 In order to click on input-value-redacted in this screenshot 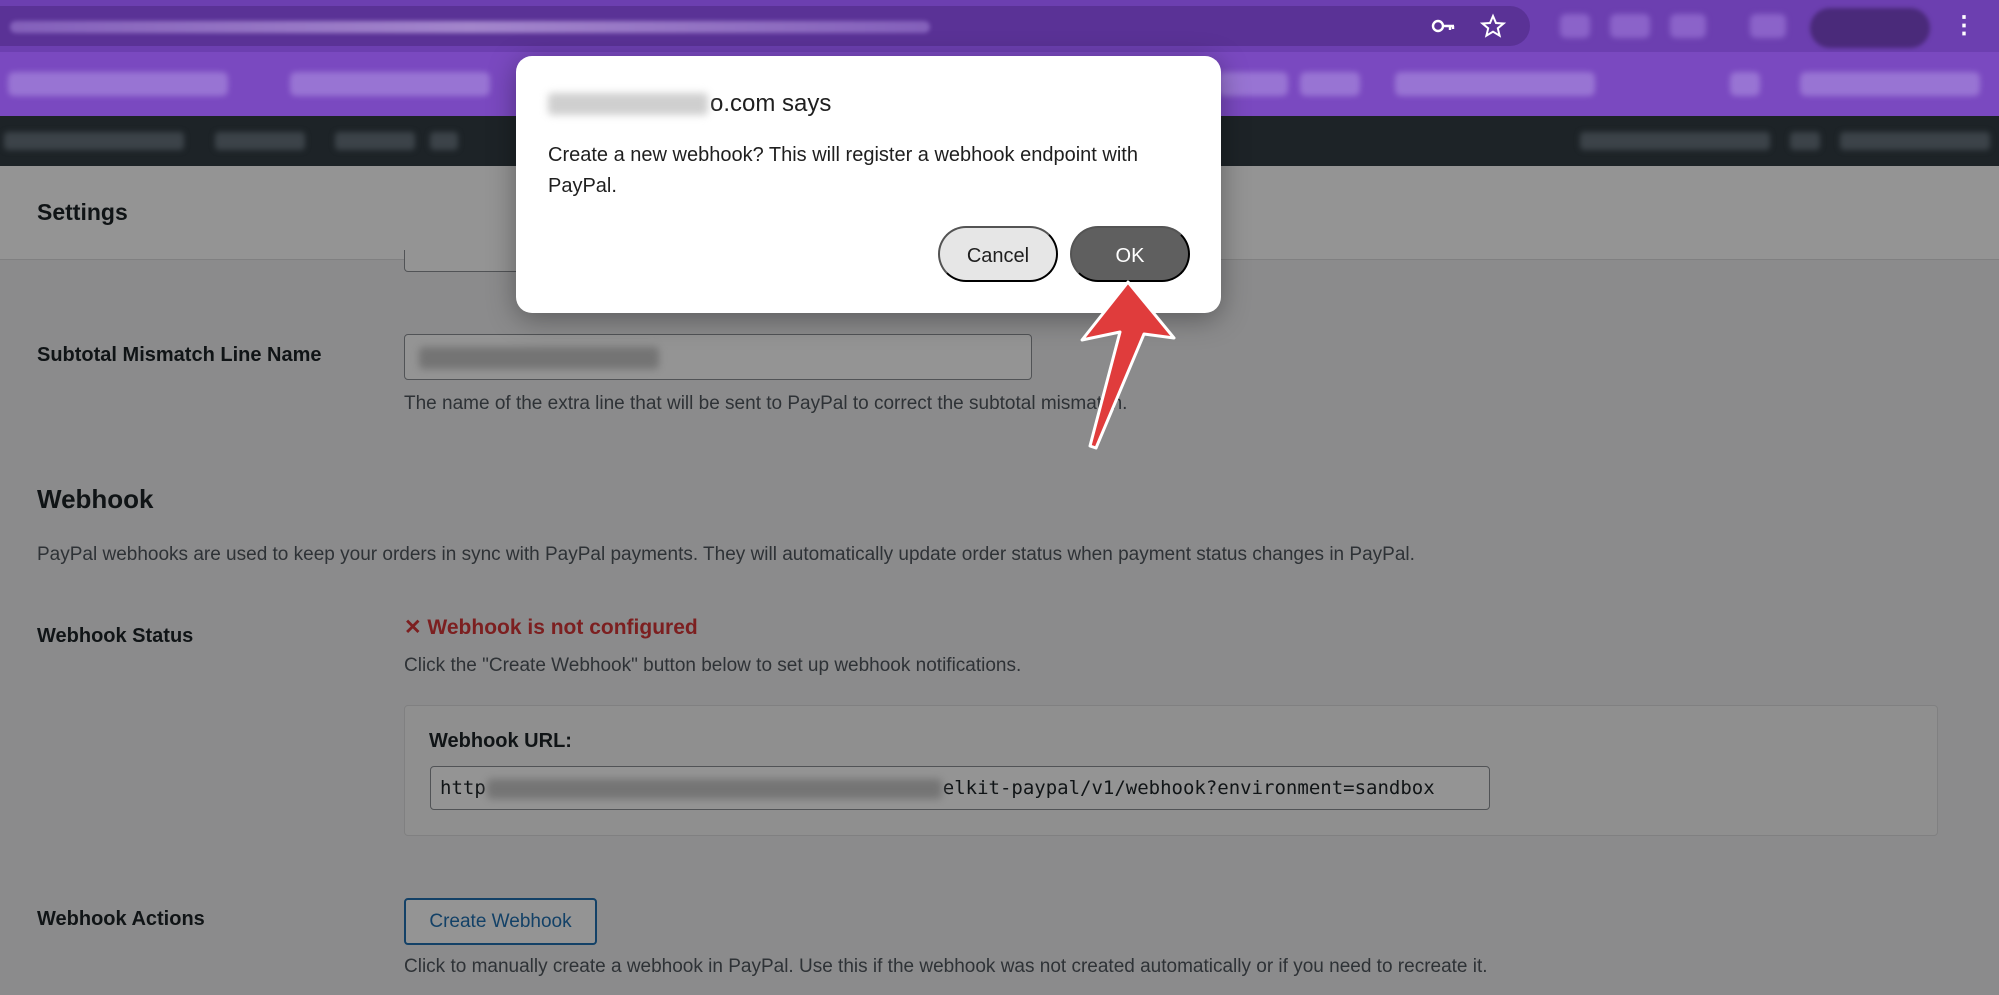, I will do `click(539, 358)`.